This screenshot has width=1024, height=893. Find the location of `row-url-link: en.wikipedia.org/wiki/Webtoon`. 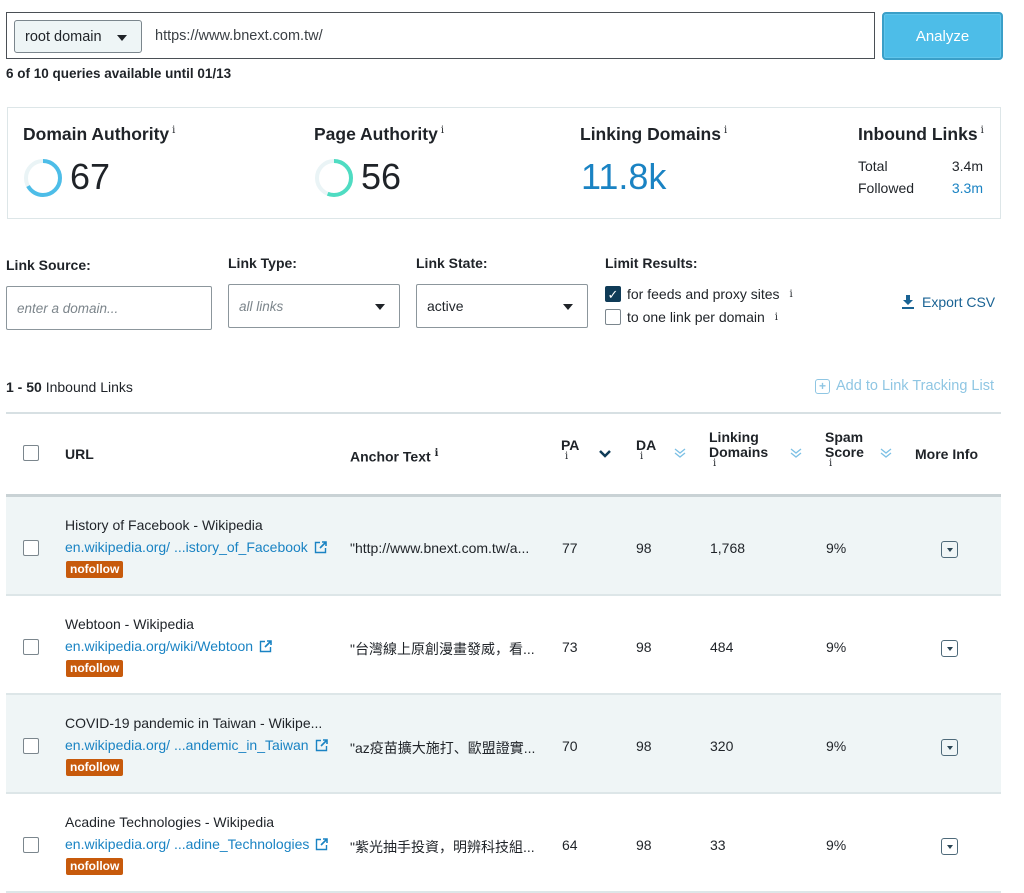

row-url-link: en.wikipedia.org/wiki/Webtoon is located at coordinates (168, 646).